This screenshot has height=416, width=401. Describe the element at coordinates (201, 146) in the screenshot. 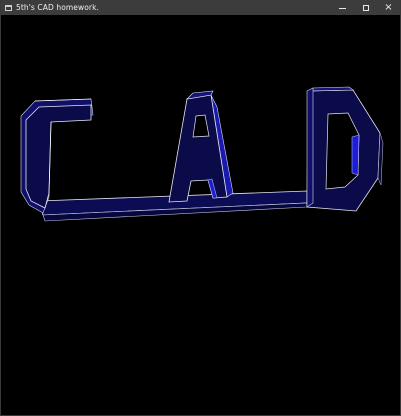

I see `letter-a-shape` at that location.